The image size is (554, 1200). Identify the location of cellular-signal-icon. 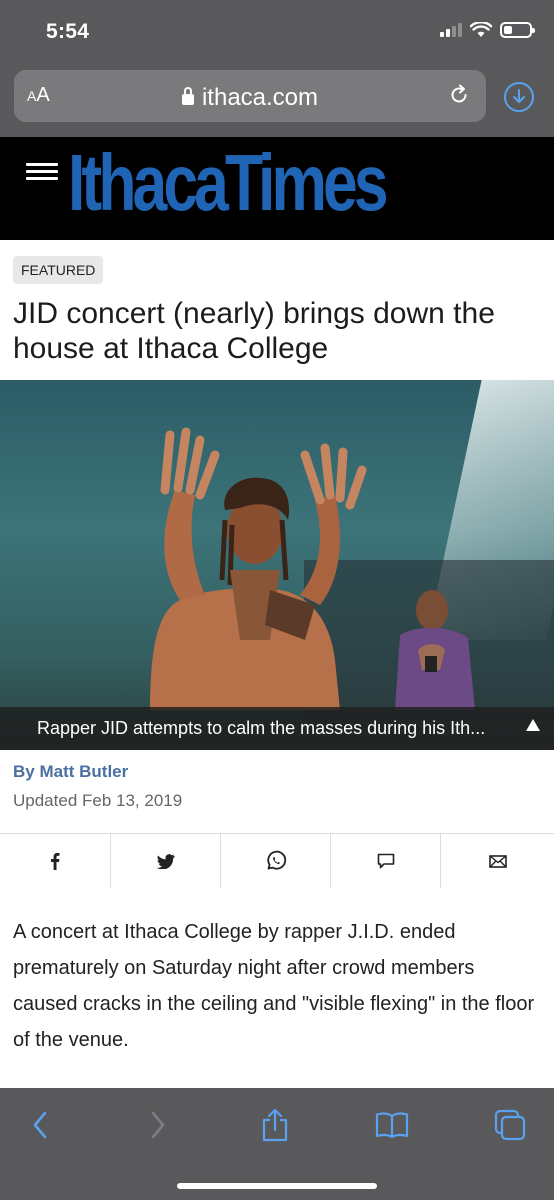
(451, 30).